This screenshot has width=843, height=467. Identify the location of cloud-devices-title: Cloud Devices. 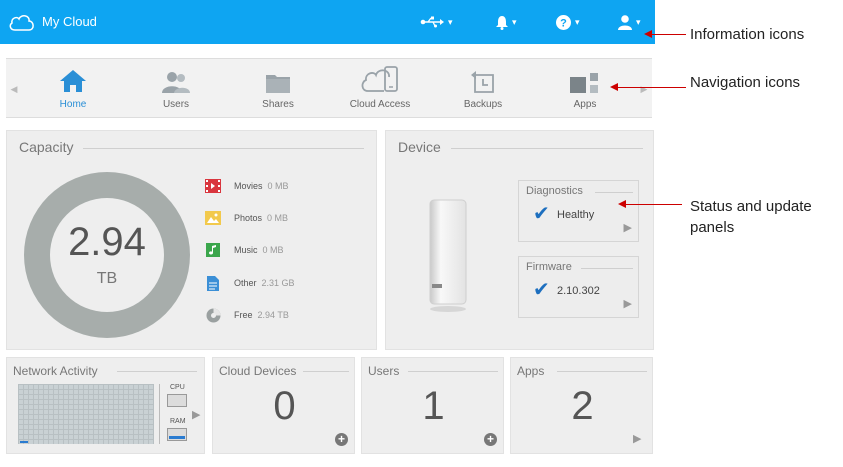
(260, 371).